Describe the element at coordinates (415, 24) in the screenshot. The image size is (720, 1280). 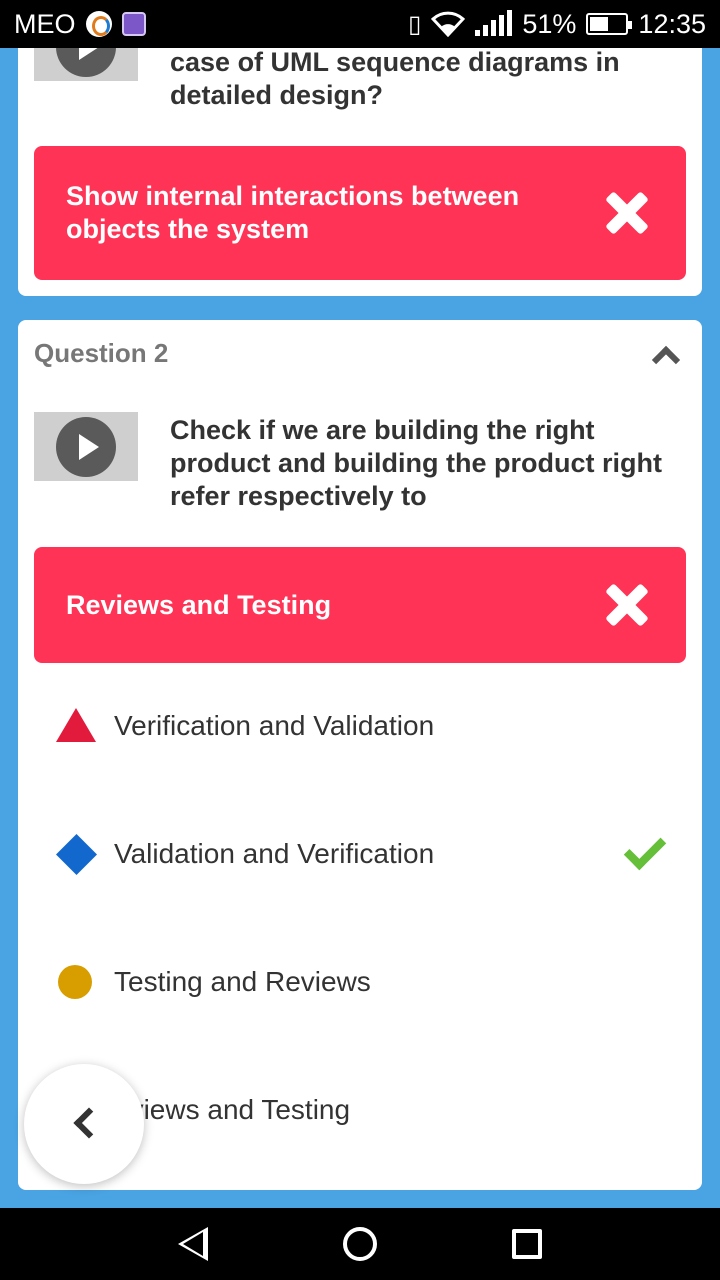
I see `vibrate-icon: ▯` at that location.